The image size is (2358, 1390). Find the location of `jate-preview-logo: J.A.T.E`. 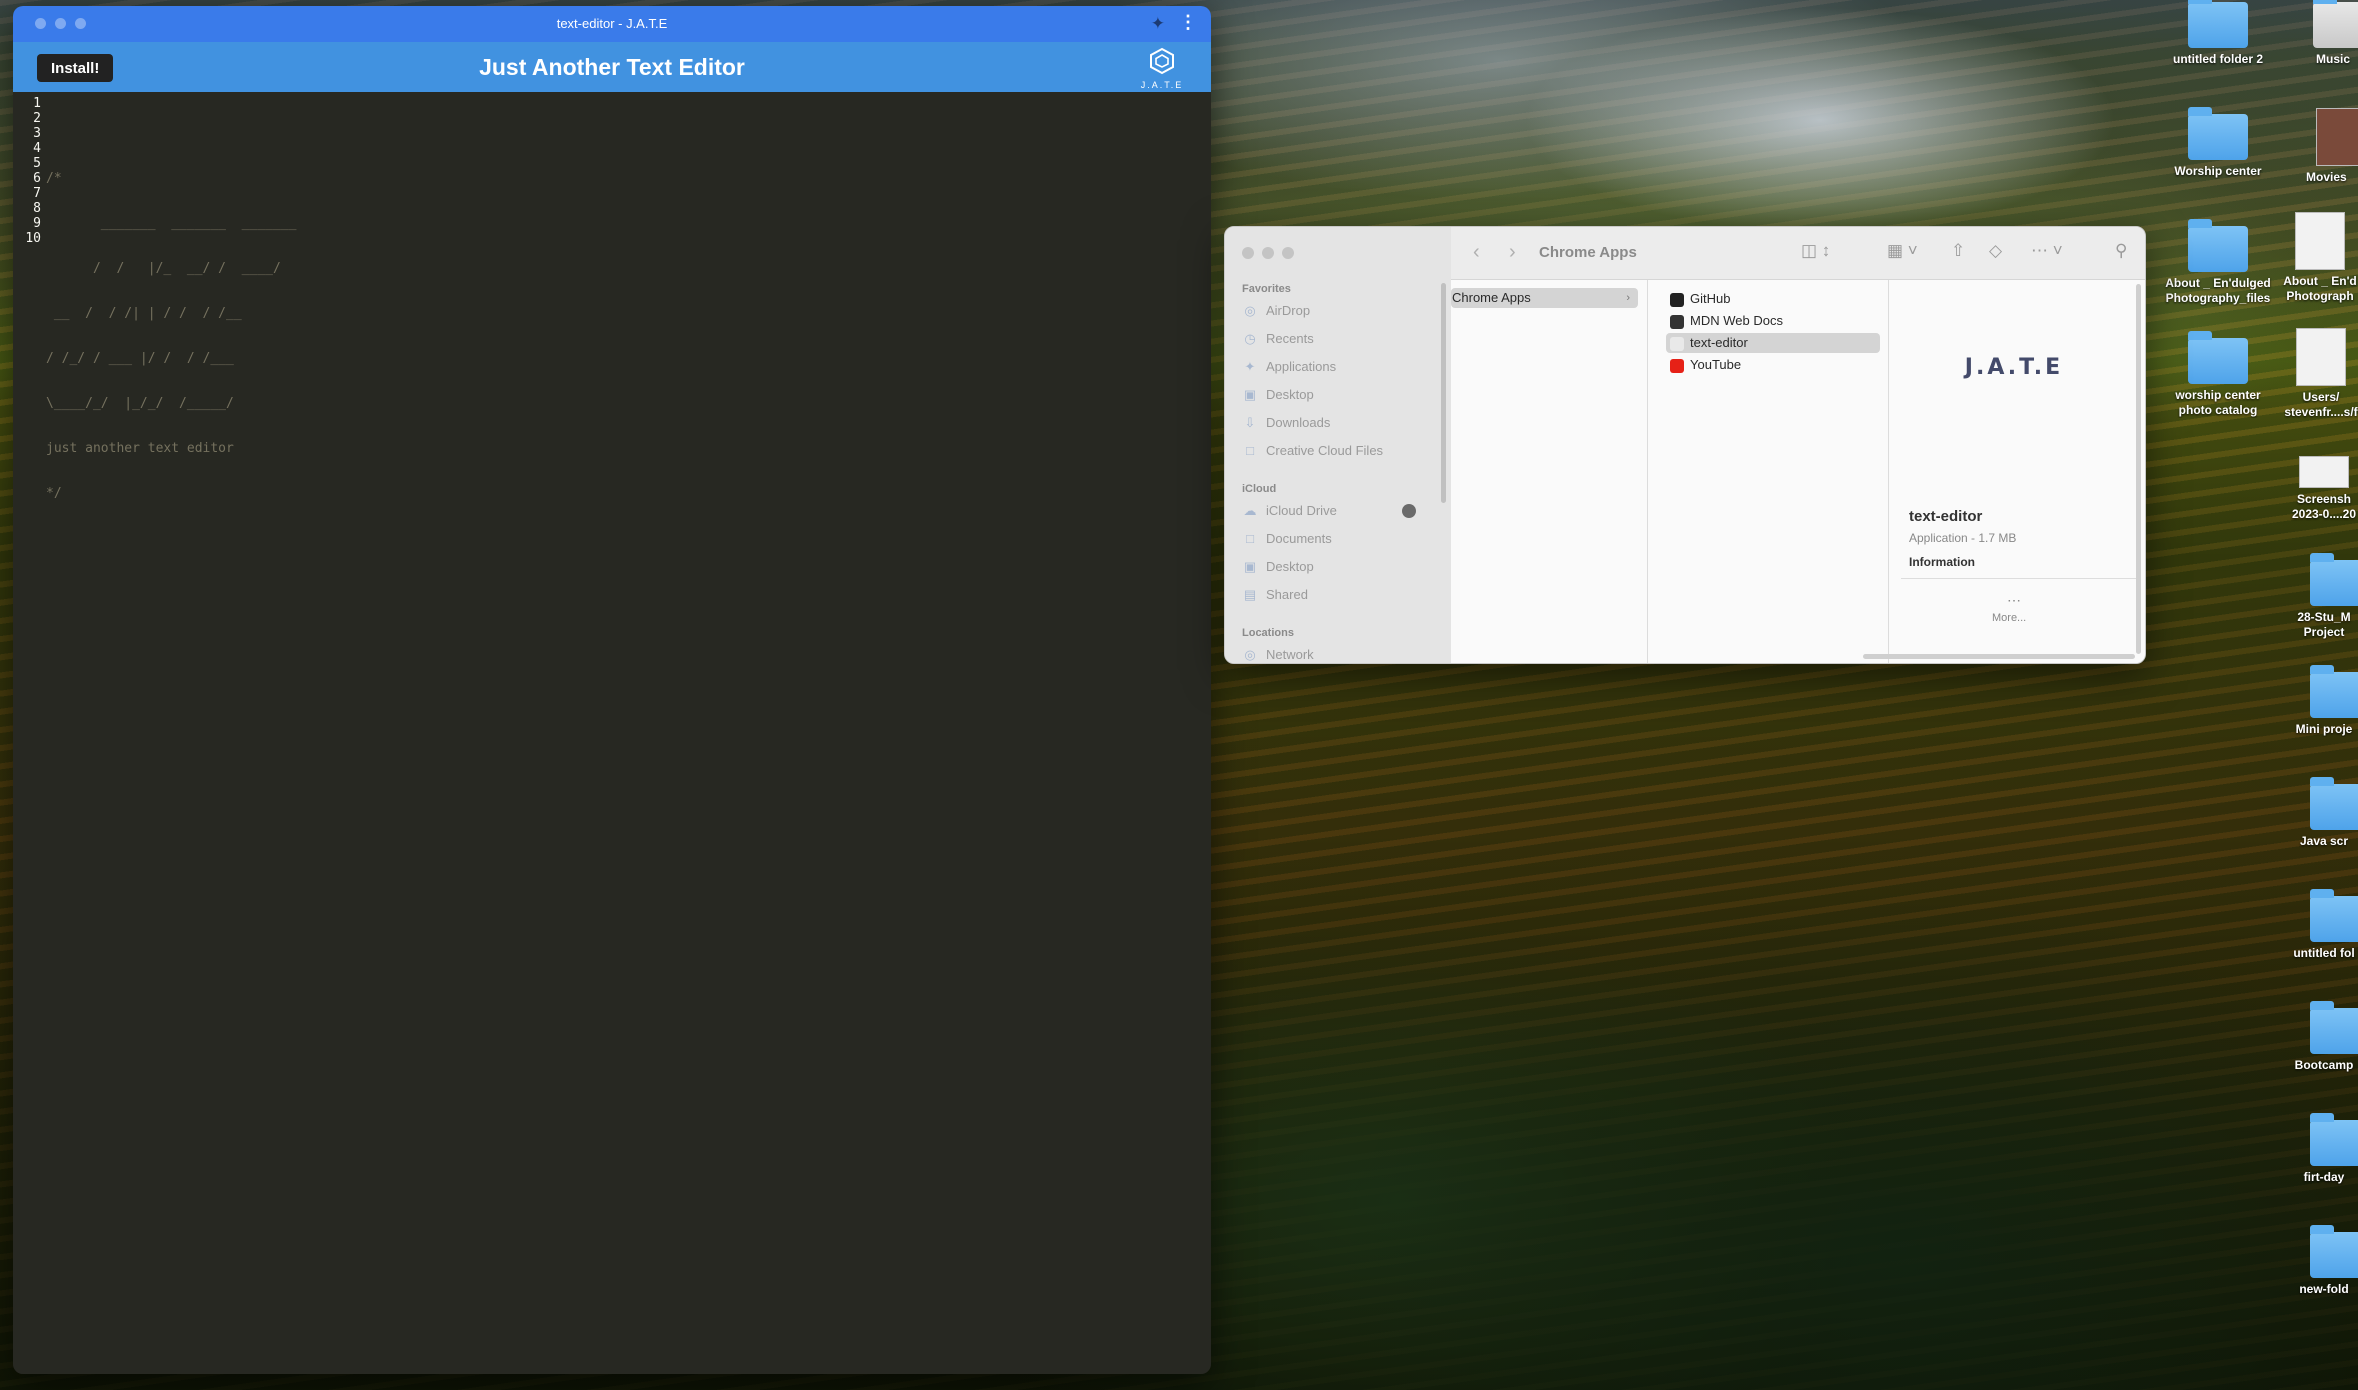

jate-preview-logo: J.A.T.E is located at coordinates (2014, 367).